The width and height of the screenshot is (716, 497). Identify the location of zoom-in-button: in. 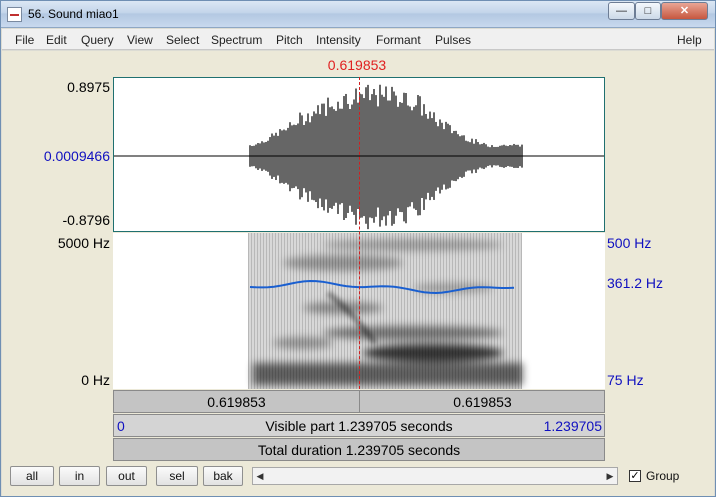
(79, 476).